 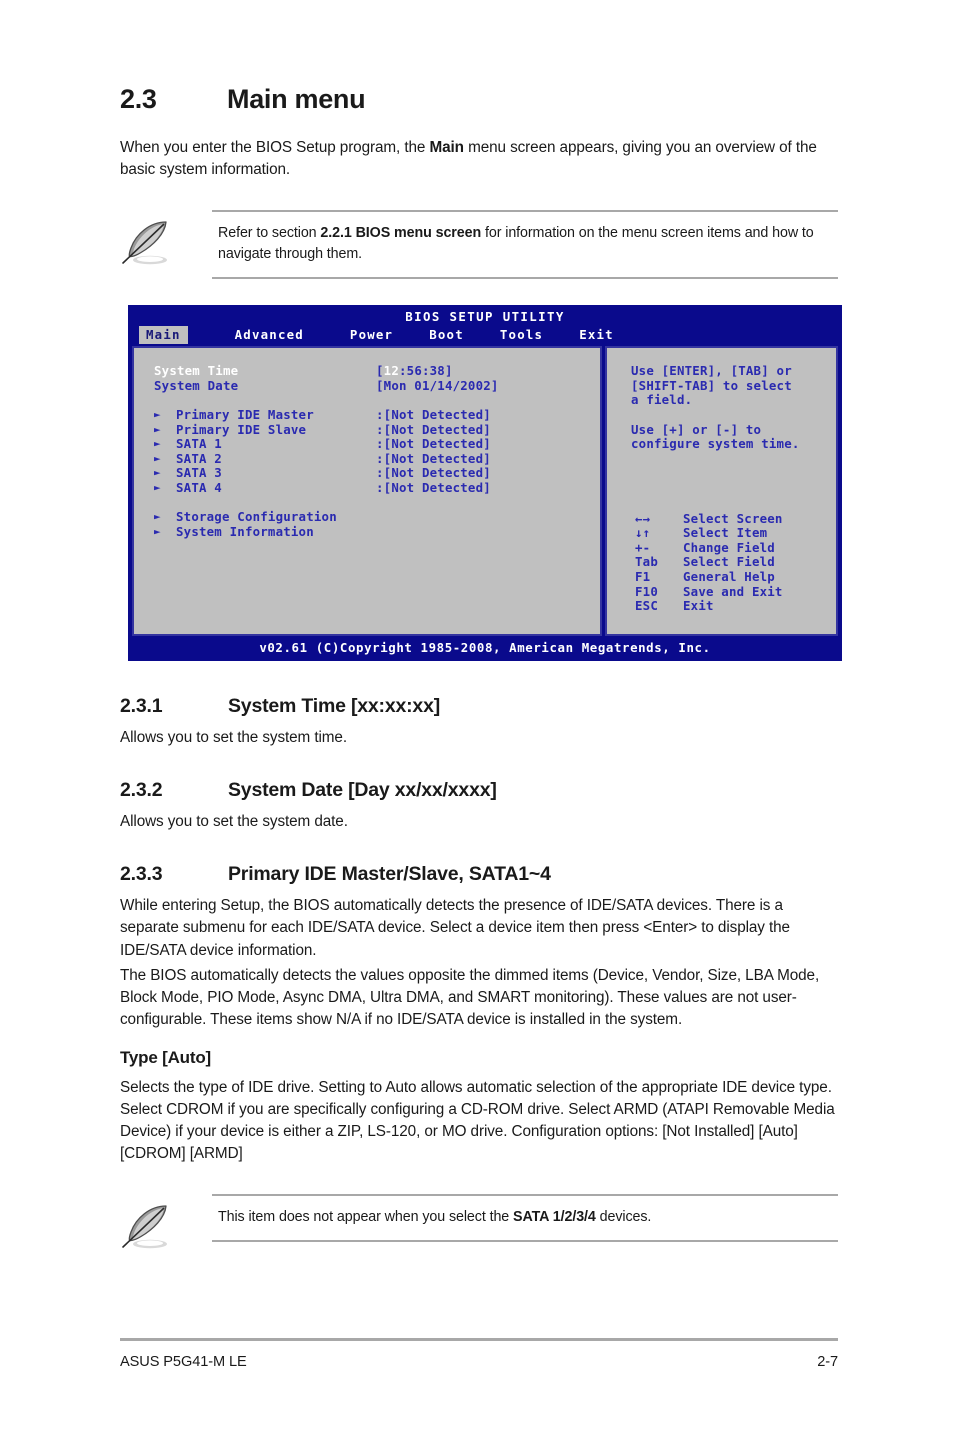 I want to click on type-auto-heading: Type [Auto], so click(x=165, y=1057).